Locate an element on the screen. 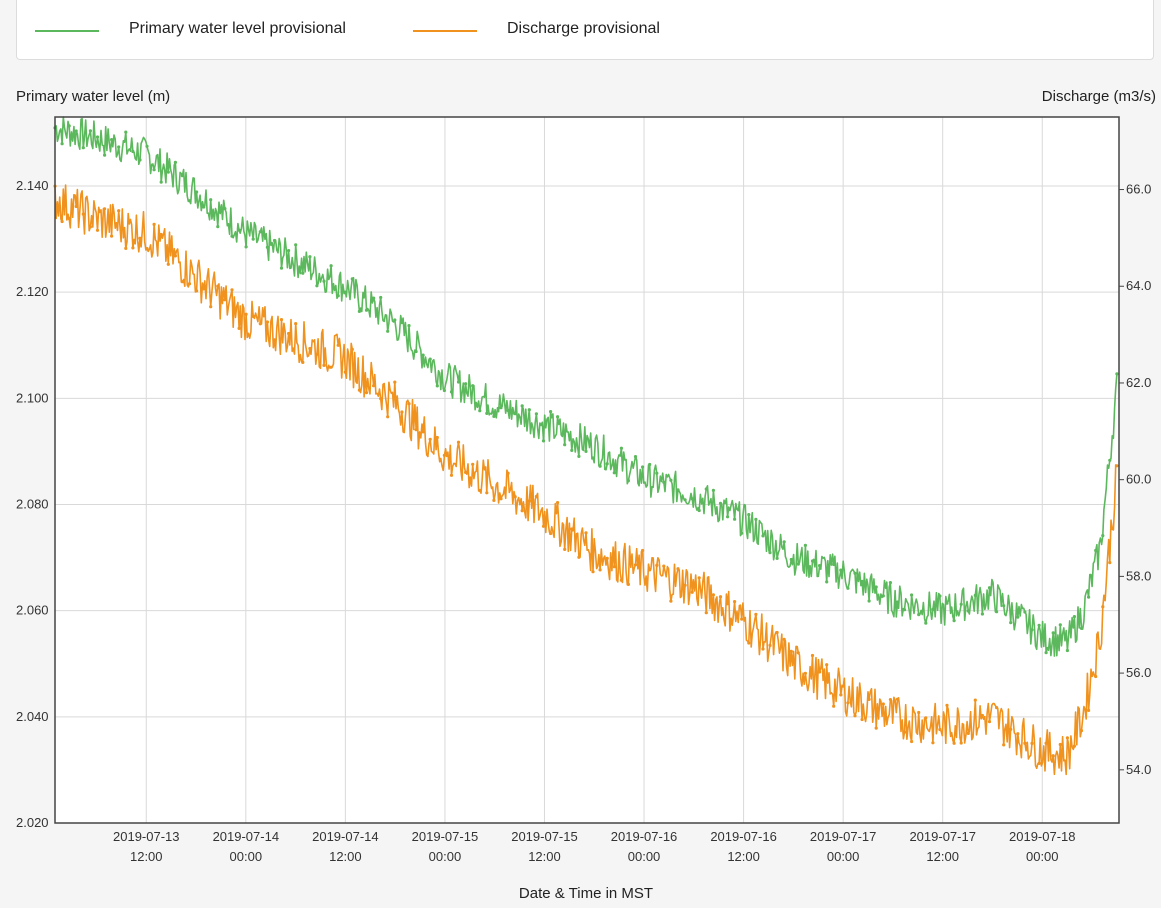 The width and height of the screenshot is (1161, 908). x-axis-title: Date & Time in MST is located at coordinates (586, 893).